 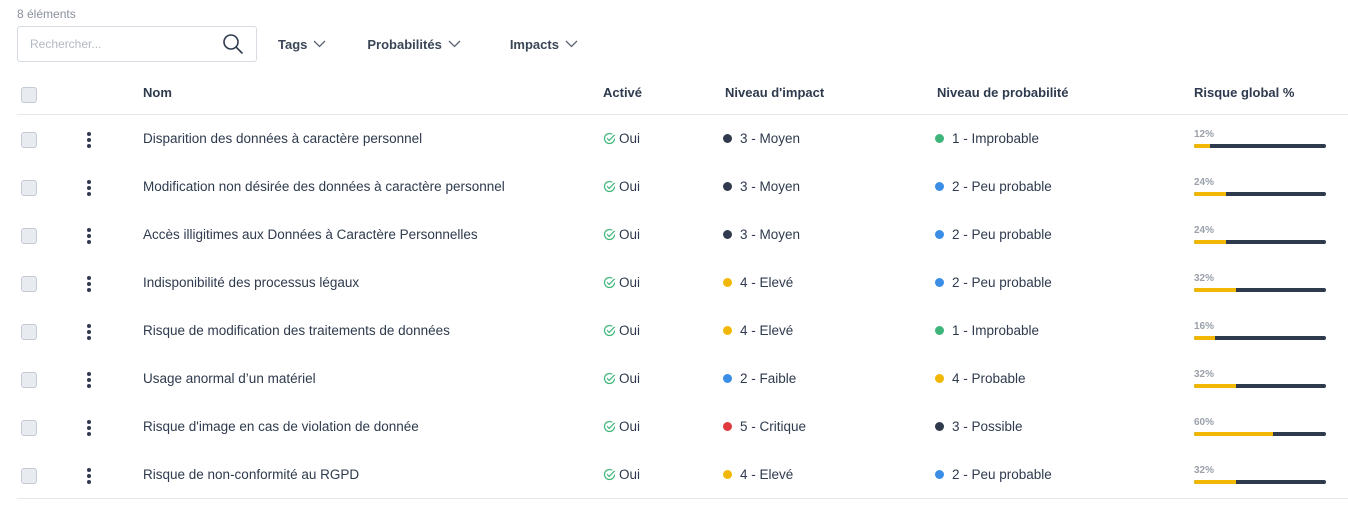 What do you see at coordinates (622, 92) in the screenshot?
I see `column-header-active: Activé` at bounding box center [622, 92].